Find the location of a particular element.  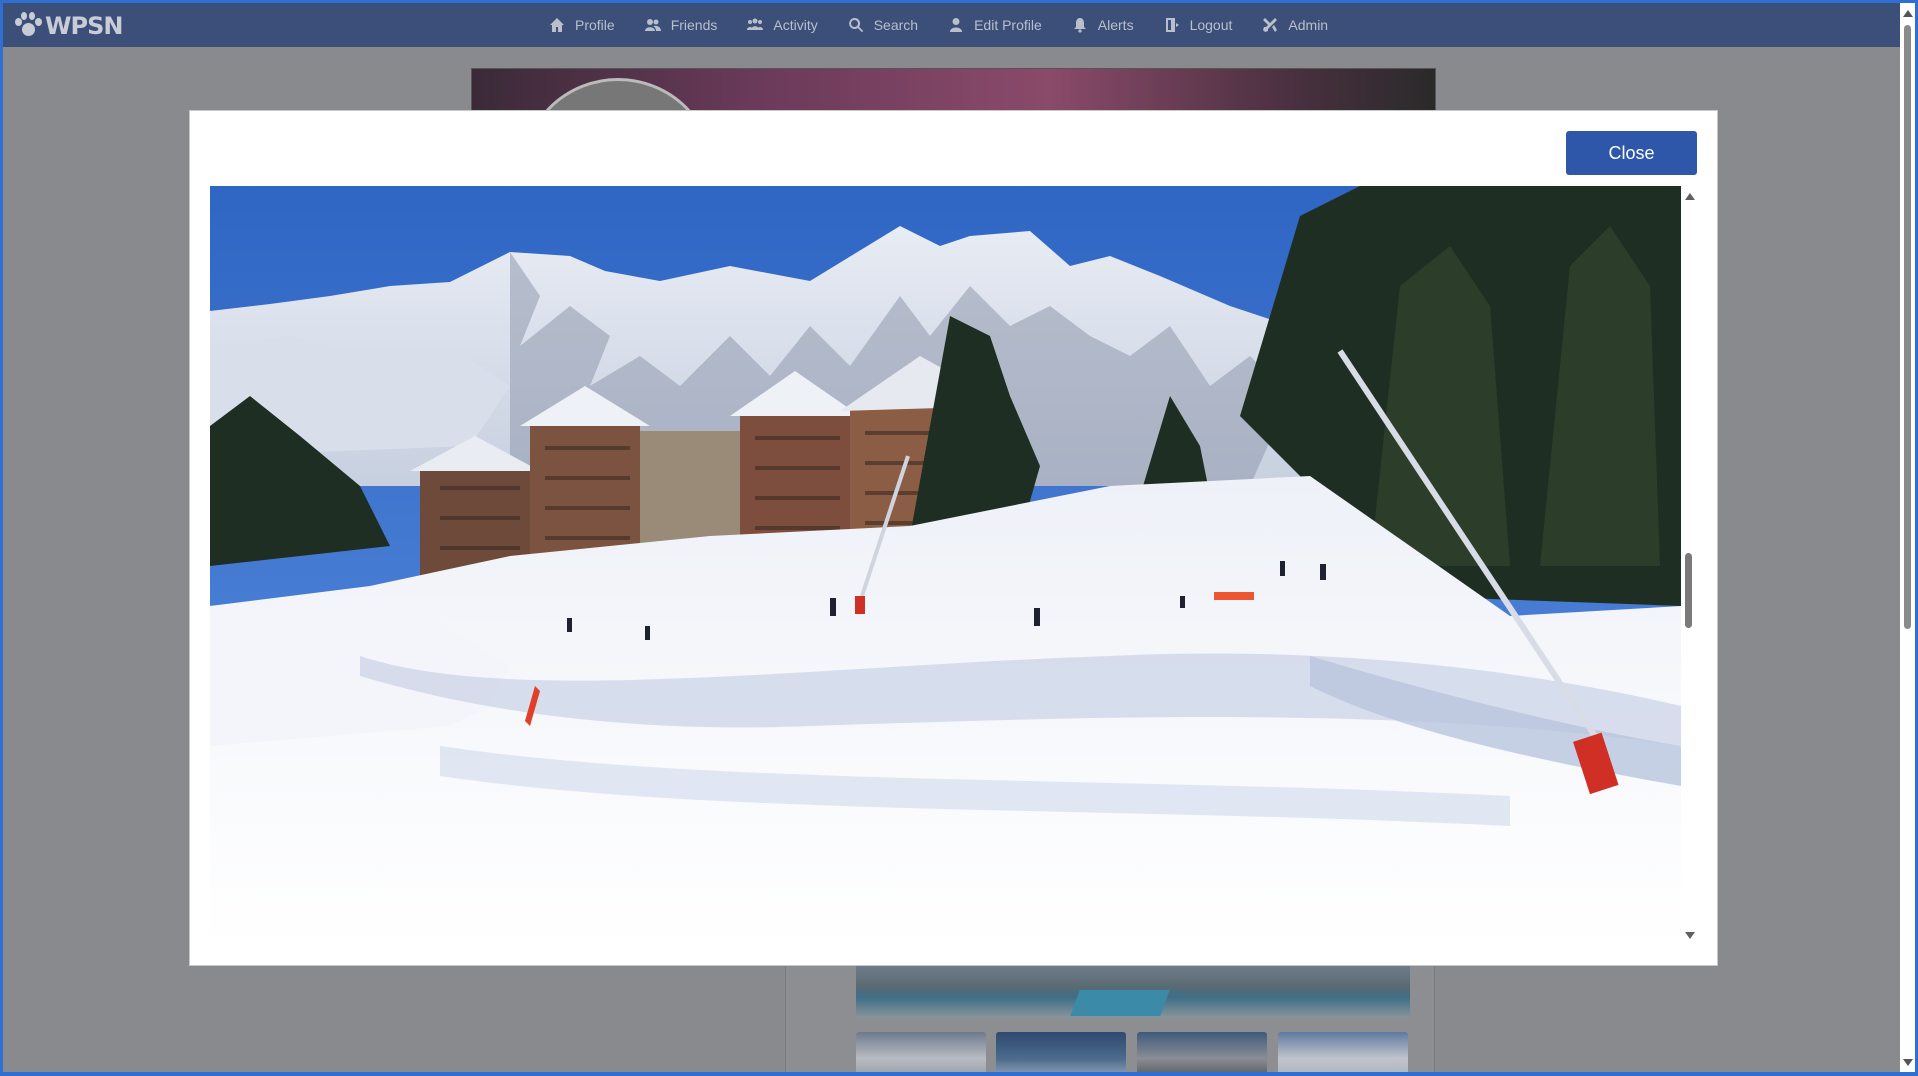

nav-item-profile: Profile is located at coordinates (582, 25).